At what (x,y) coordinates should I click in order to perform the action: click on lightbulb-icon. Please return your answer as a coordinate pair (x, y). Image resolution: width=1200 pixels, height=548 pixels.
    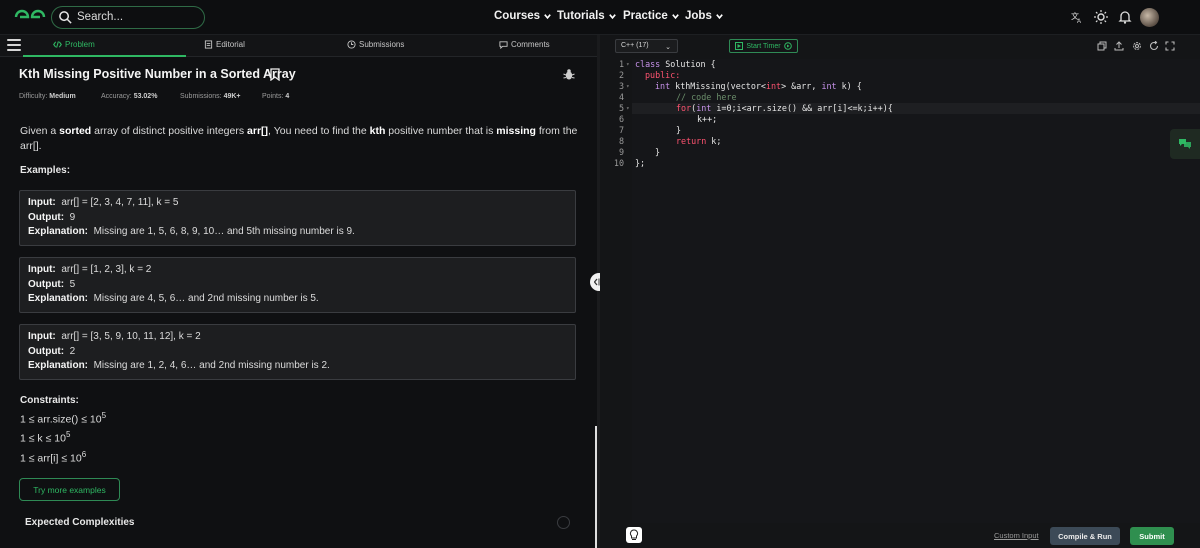
    Looking at the image, I should click on (634, 534).